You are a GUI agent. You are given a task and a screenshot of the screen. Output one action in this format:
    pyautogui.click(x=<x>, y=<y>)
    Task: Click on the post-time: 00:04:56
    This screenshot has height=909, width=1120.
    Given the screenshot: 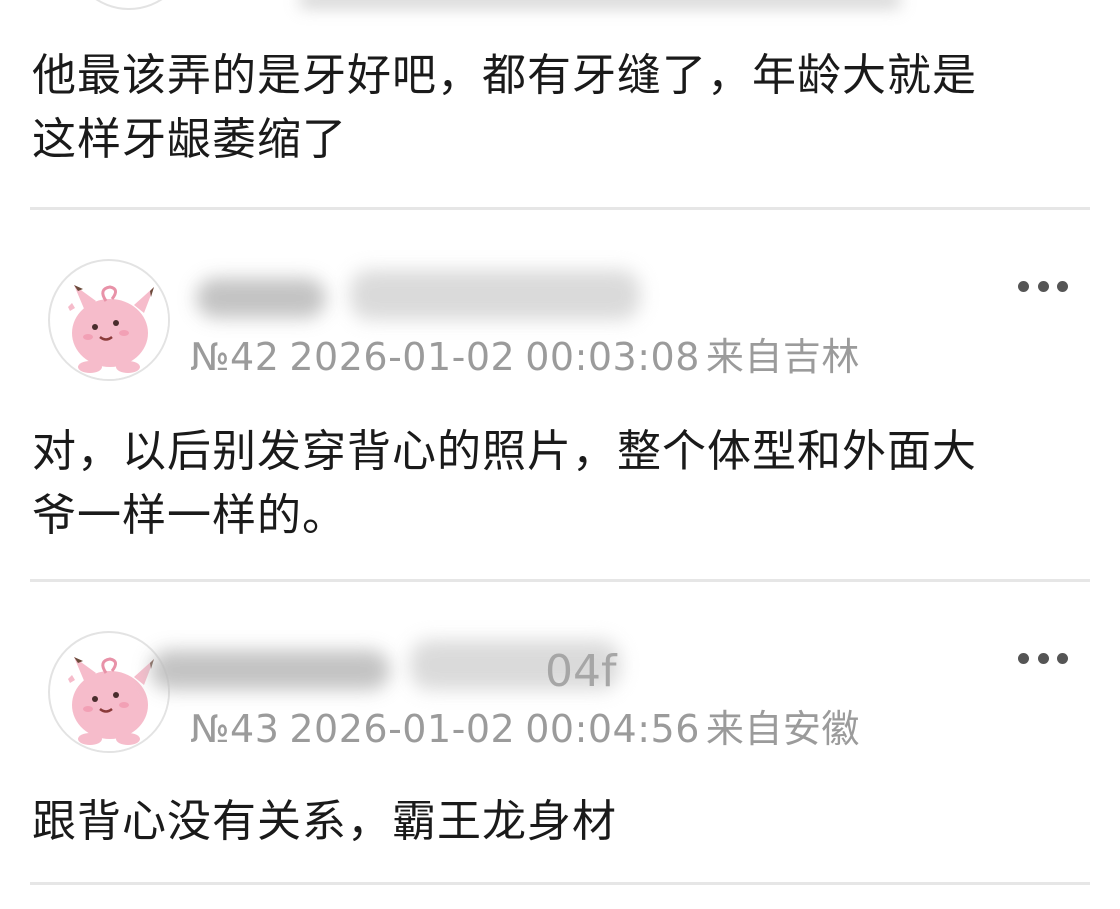 What is the action you would take?
    pyautogui.click(x=612, y=729)
    